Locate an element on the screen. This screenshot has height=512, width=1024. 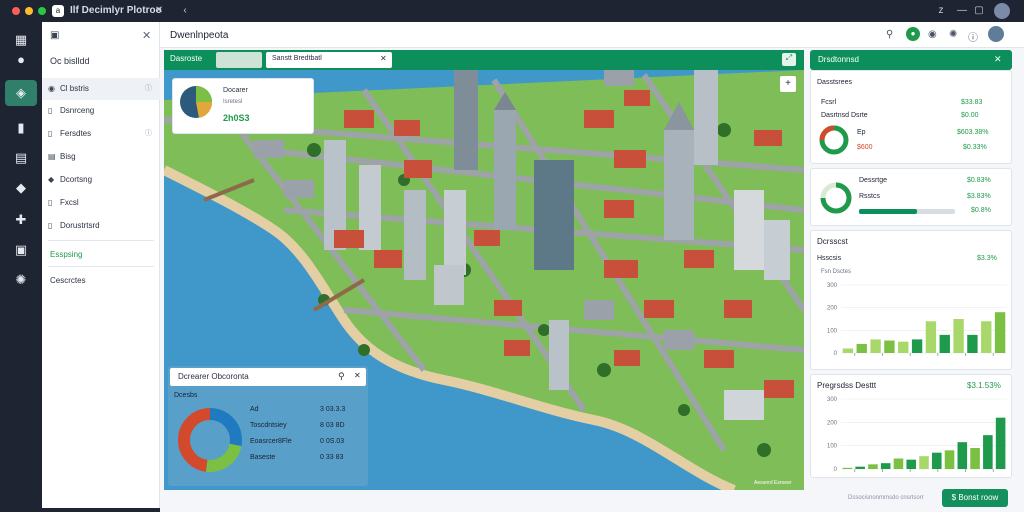
map-tab: Dasroste is located at coordinates (186, 58).